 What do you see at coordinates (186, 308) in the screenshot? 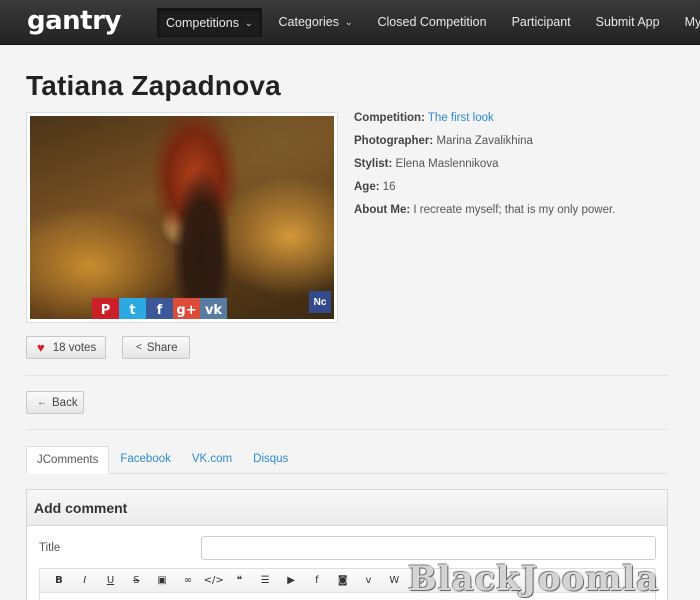
I see `google-plus-icon: g+` at bounding box center [186, 308].